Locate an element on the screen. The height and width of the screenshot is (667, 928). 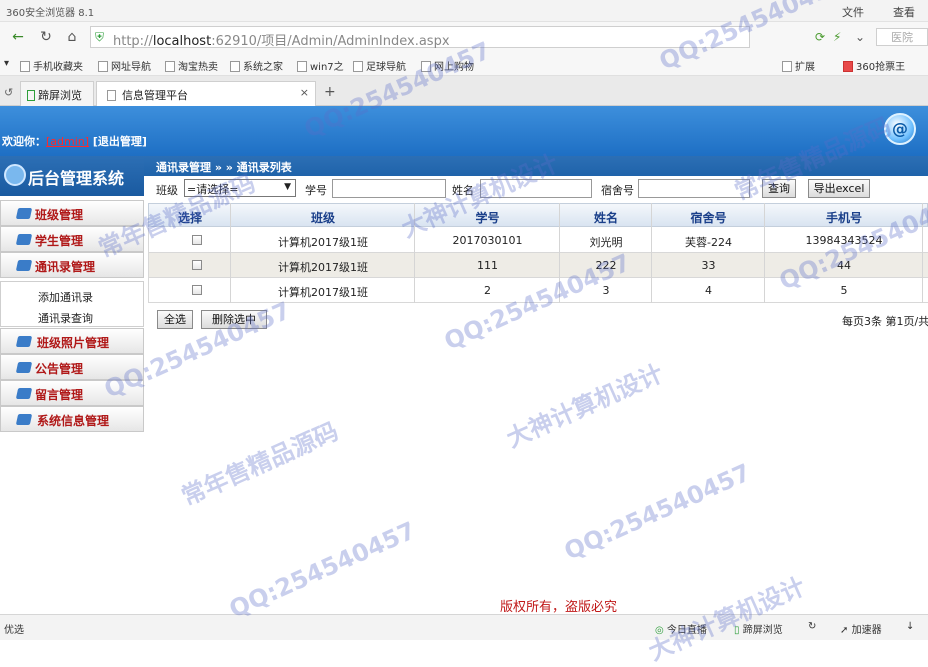
sidebar-item-contacts: 通讯录管理 is located at coordinates (72, 265).